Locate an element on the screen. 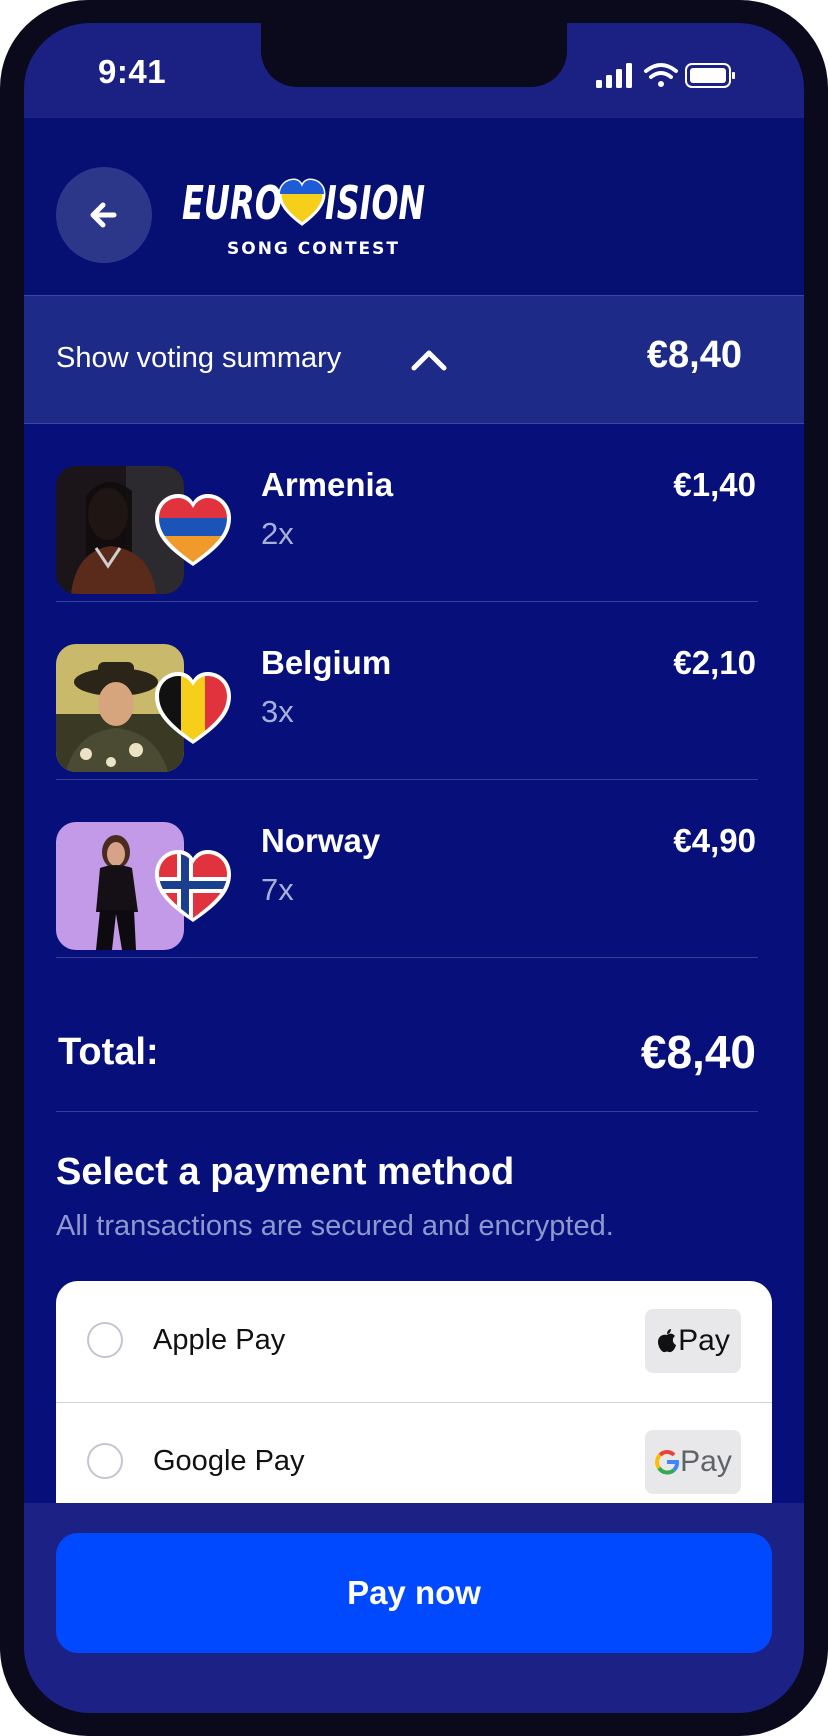  summary-total: €8,40 is located at coordinates (694, 355).